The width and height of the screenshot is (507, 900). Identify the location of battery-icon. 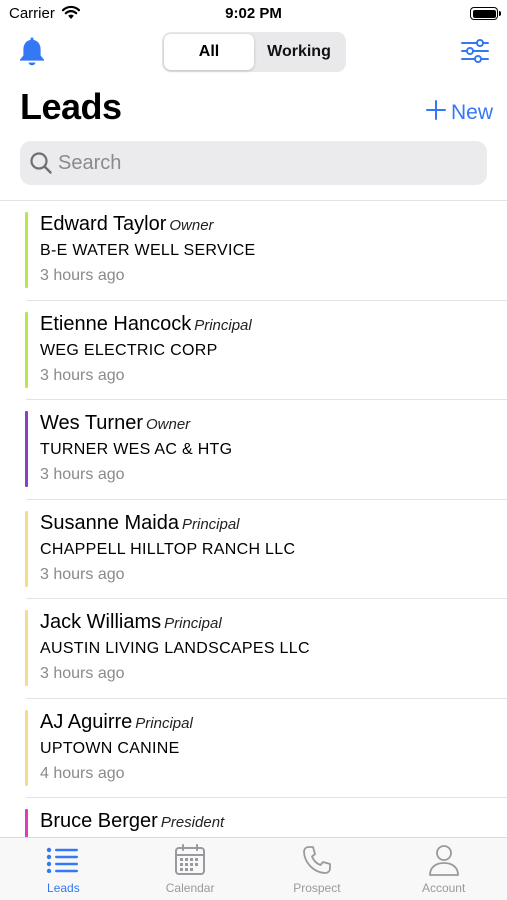
(485, 13).